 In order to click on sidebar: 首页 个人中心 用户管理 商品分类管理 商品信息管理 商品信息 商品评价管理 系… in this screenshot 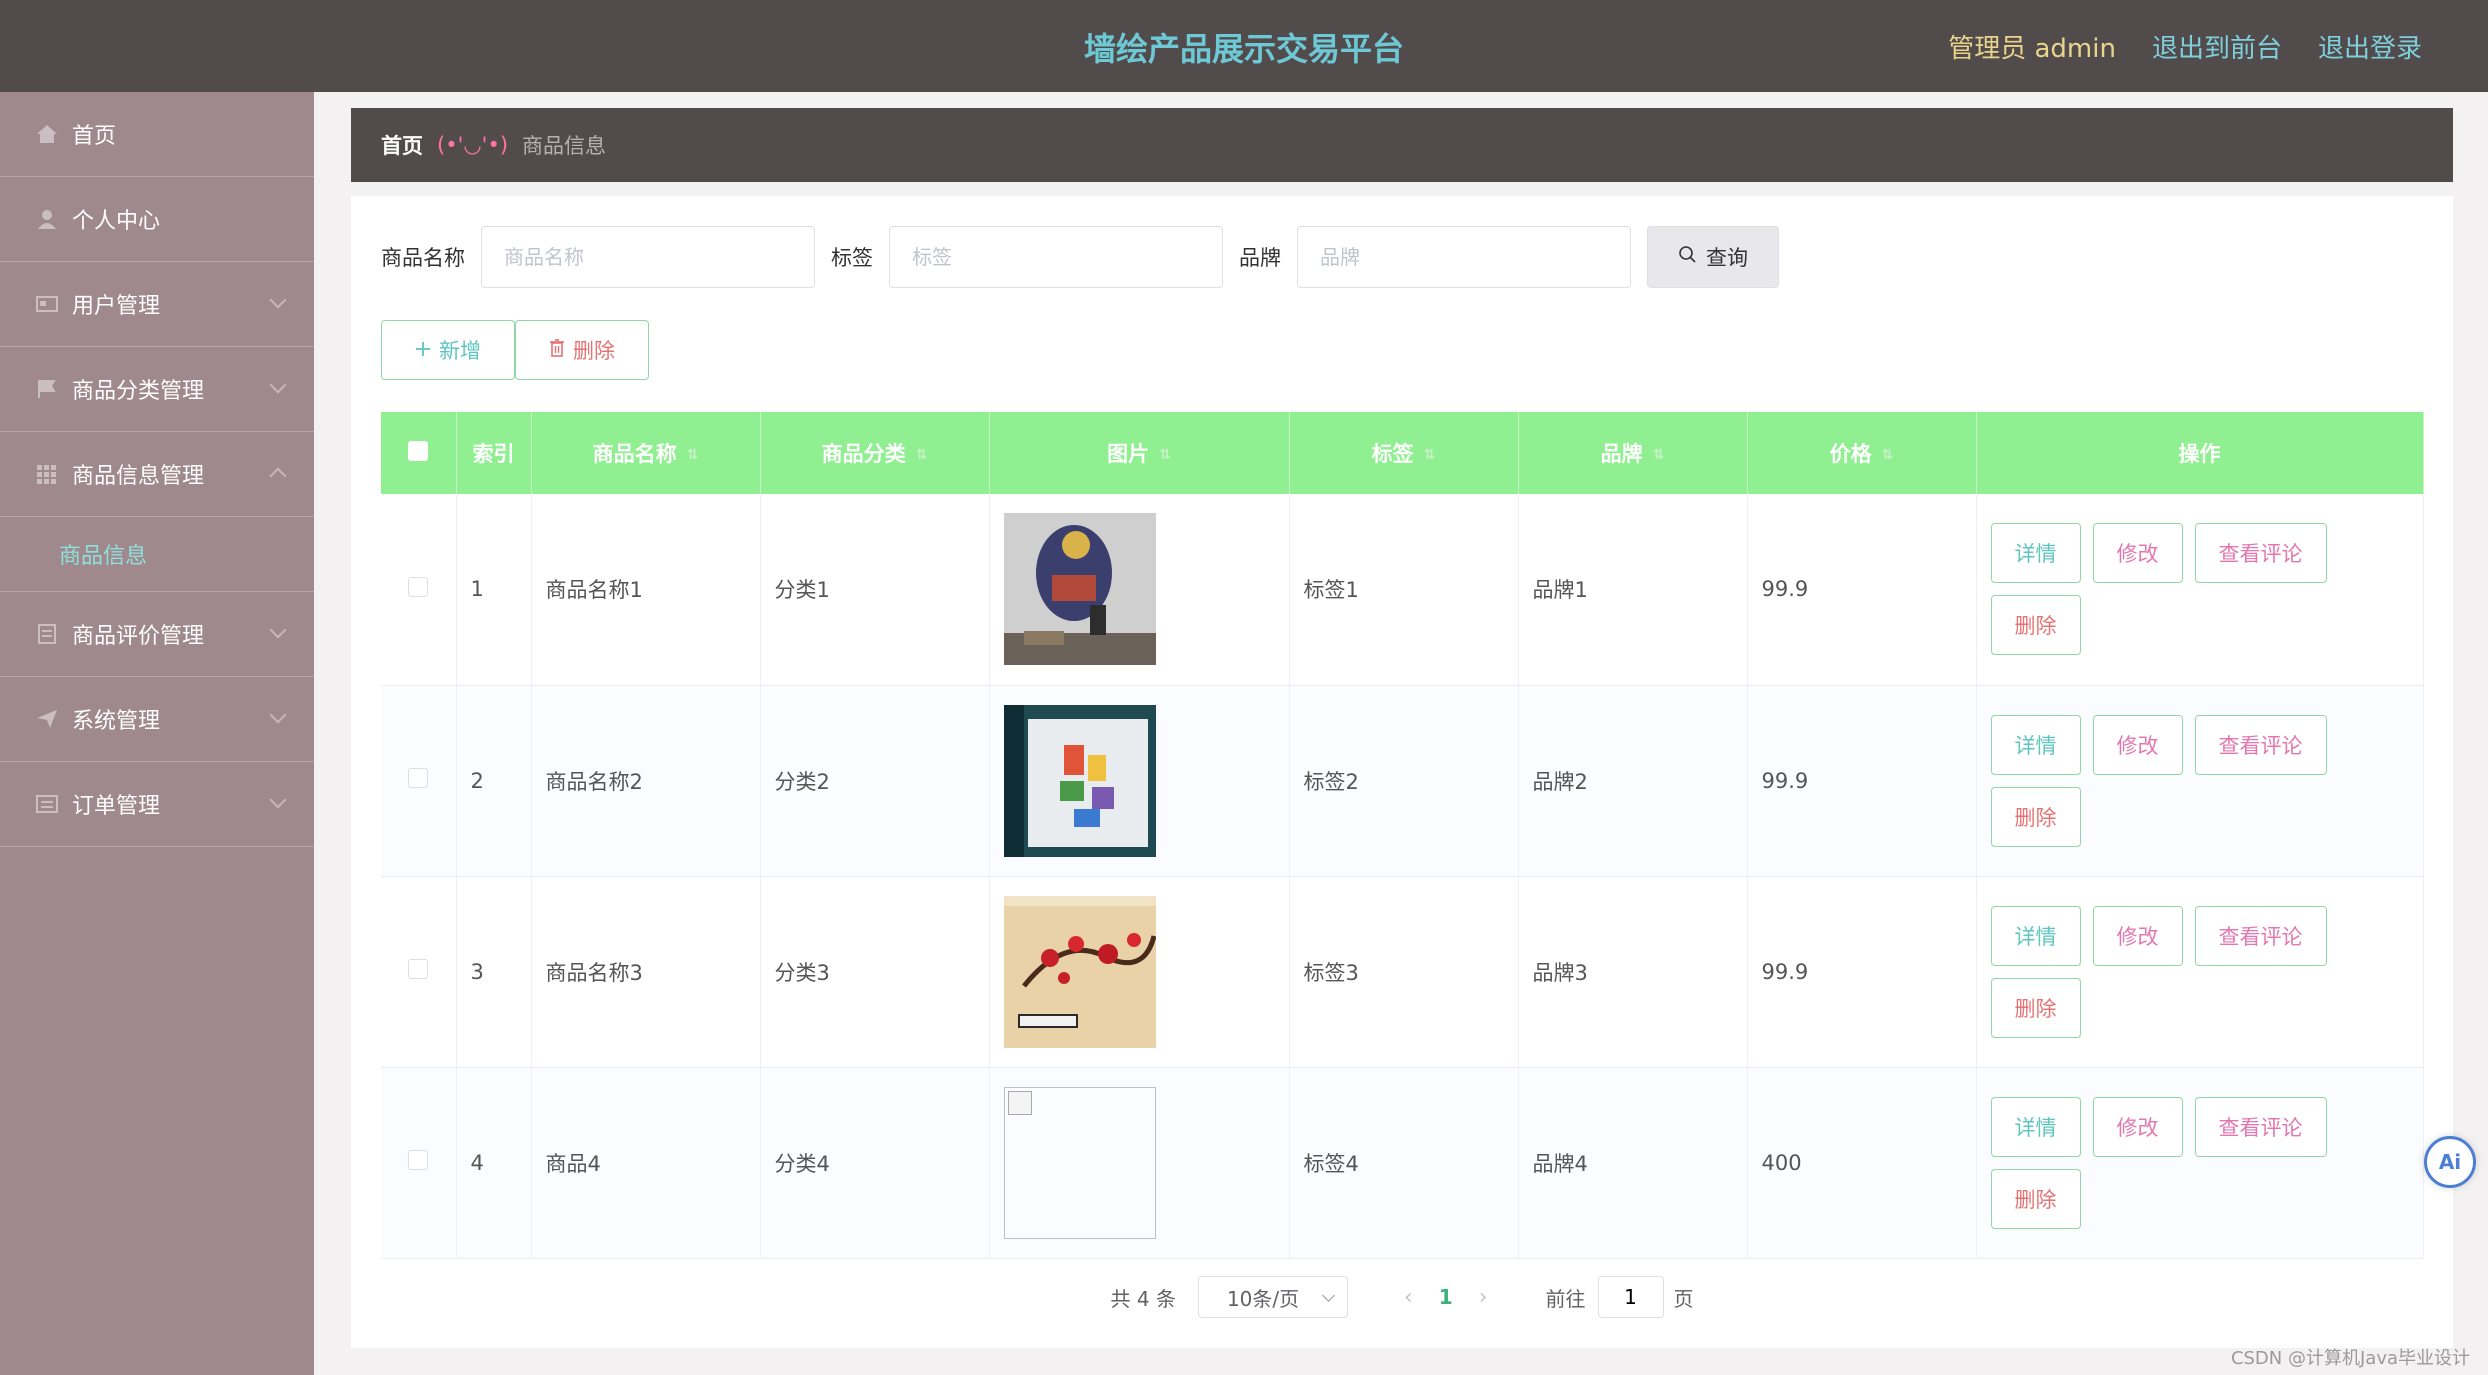, I will do `click(157, 733)`.